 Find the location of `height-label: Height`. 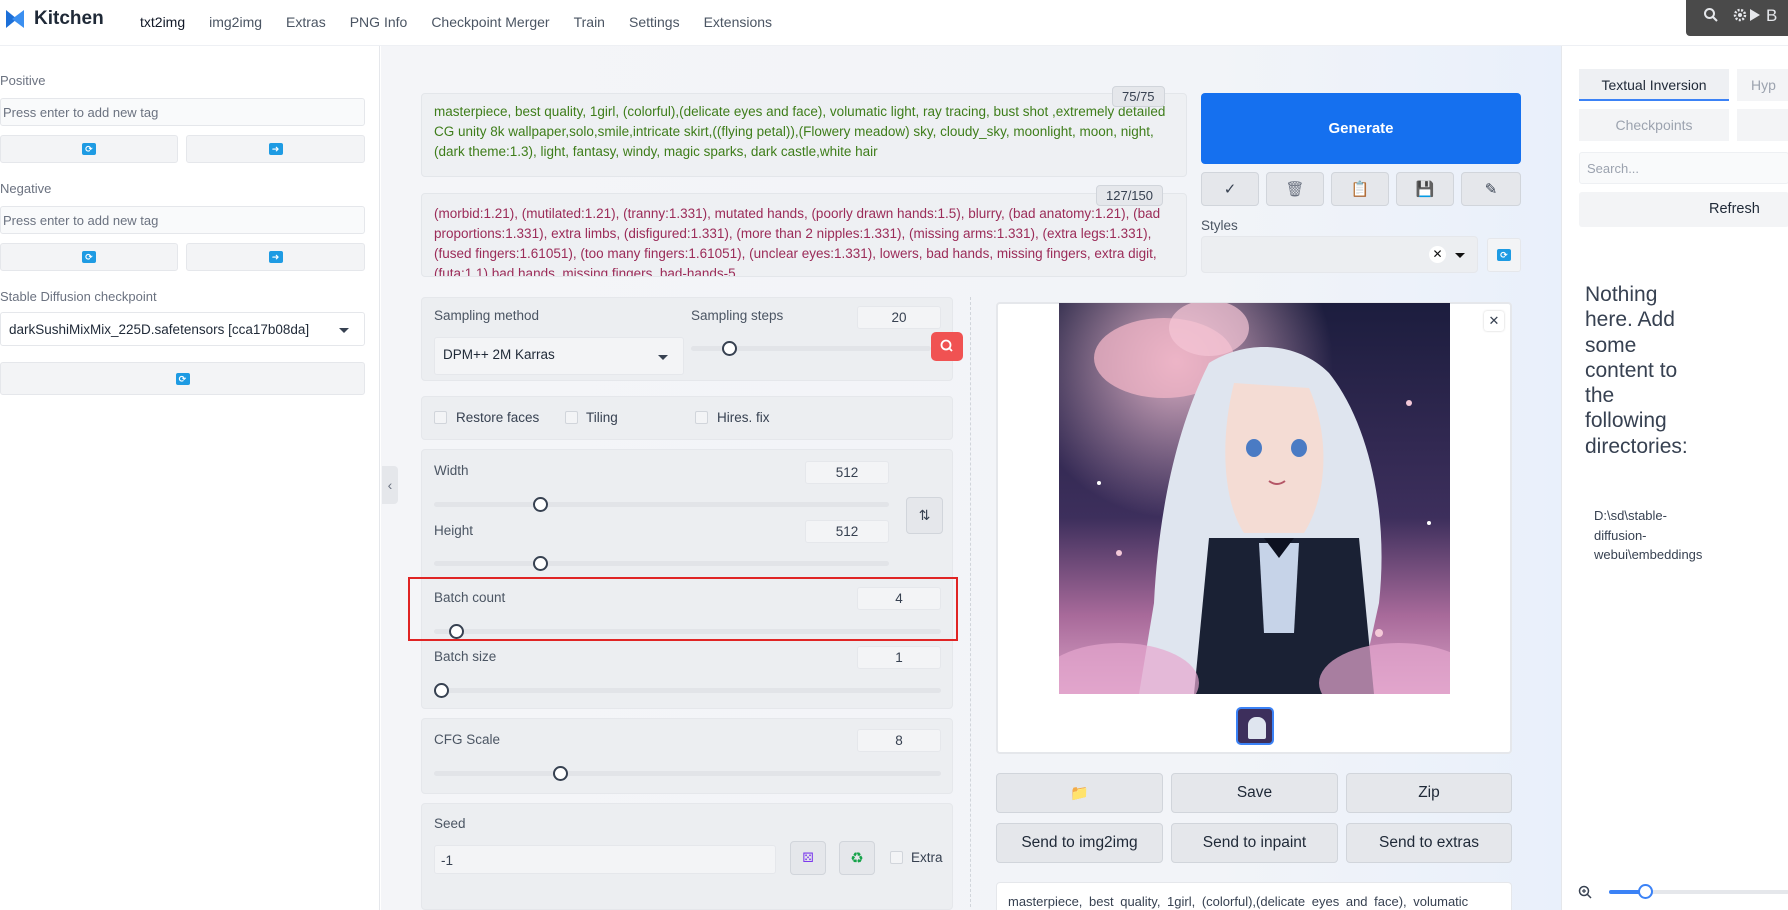

height-label: Height is located at coordinates (454, 530).